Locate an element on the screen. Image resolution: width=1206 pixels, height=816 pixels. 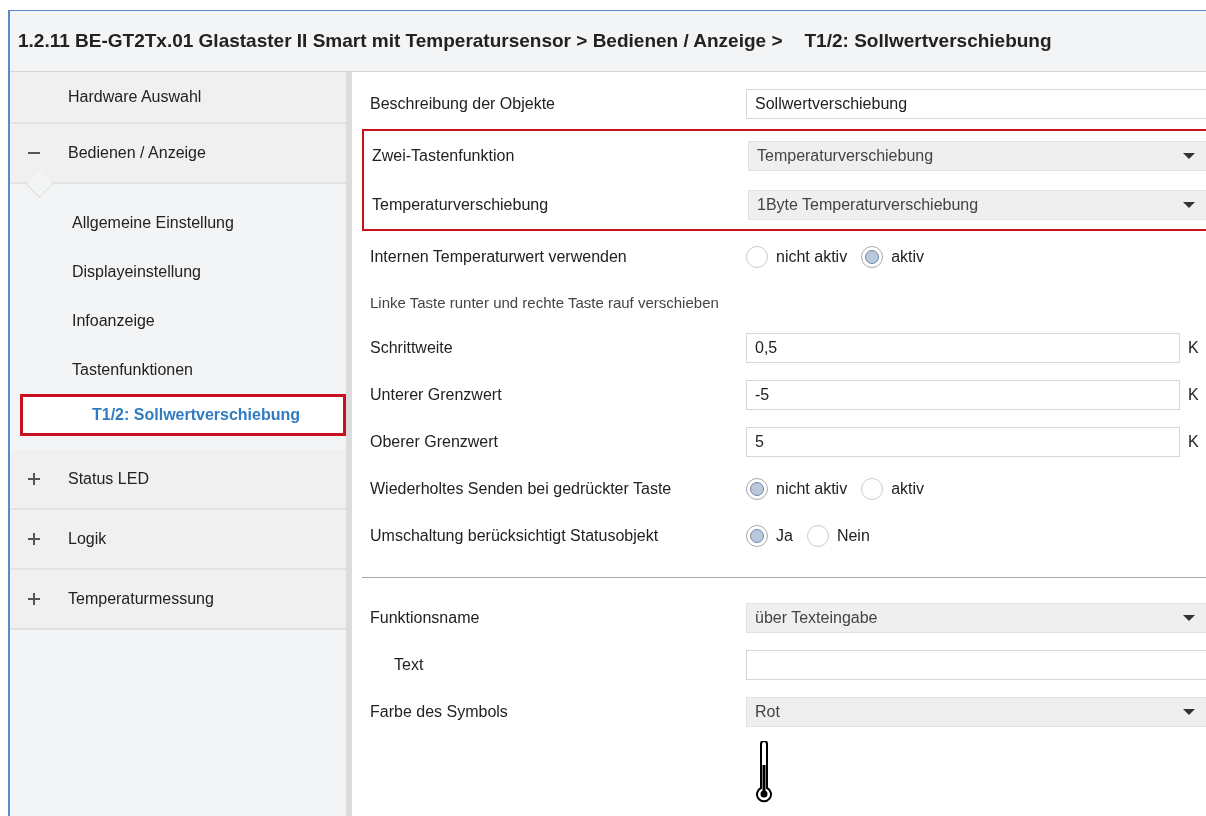
text-field is located at coordinates (976, 664).